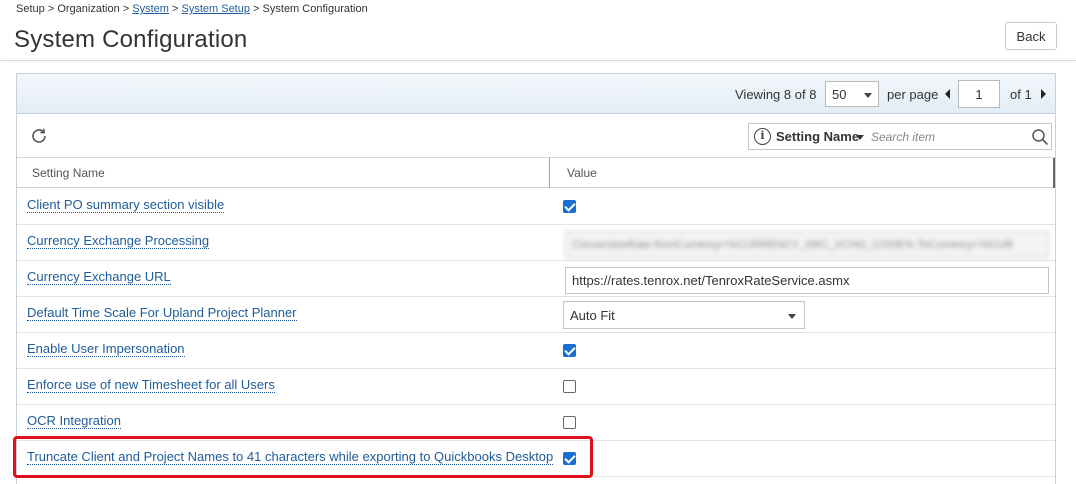 The height and width of the screenshot is (484, 1076). I want to click on breadcrumb-system-setup-link: System Setup, so click(216, 9).